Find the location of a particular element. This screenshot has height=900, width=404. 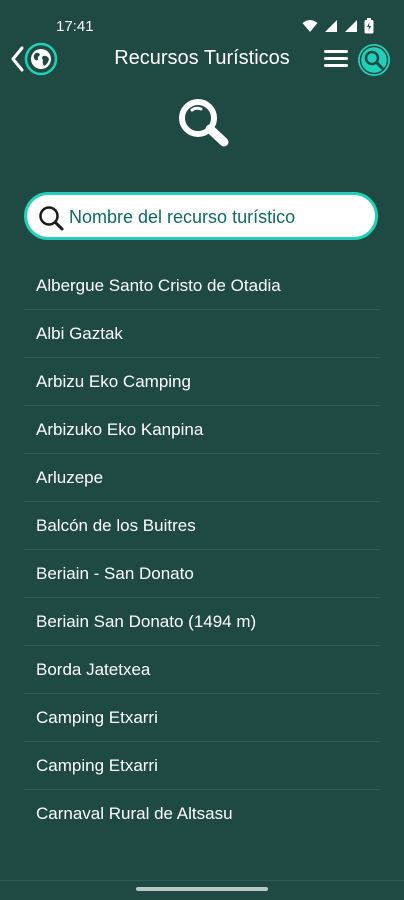

list-item: Beriain San Donato (1494 m) is located at coordinates (202, 622).